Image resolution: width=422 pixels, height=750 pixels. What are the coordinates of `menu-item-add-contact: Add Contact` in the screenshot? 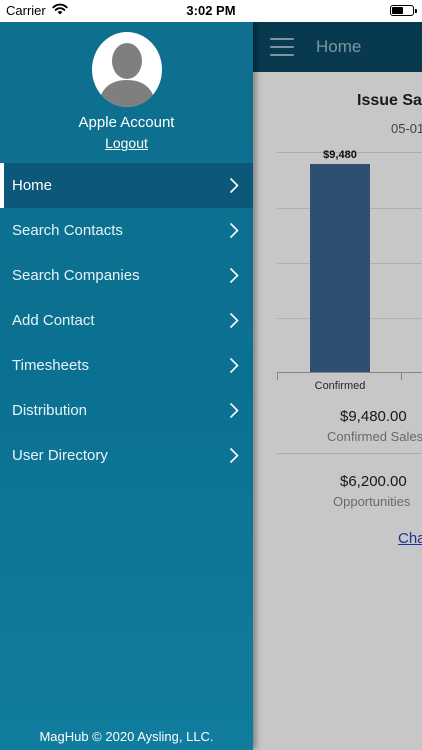 It's located at (126, 320).